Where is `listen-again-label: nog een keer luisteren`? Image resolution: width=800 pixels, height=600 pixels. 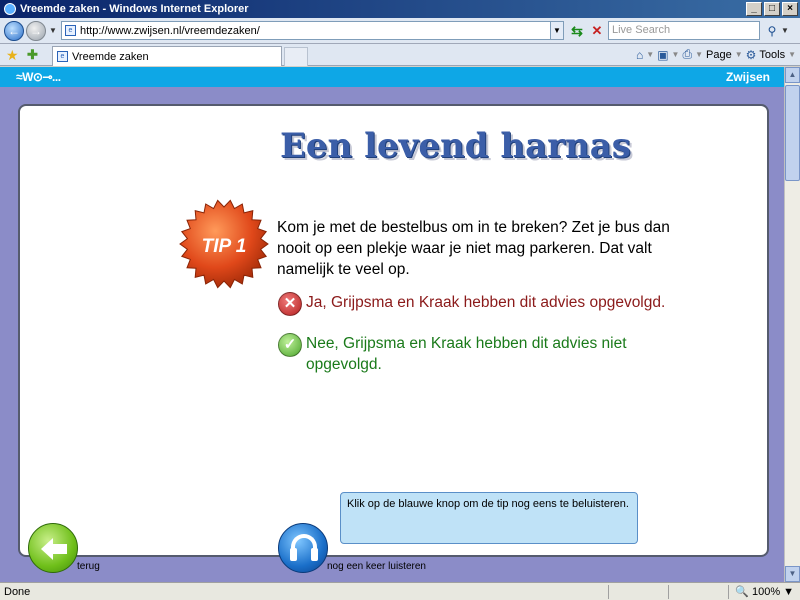 listen-again-label: nog een keer luisteren is located at coordinates (376, 566).